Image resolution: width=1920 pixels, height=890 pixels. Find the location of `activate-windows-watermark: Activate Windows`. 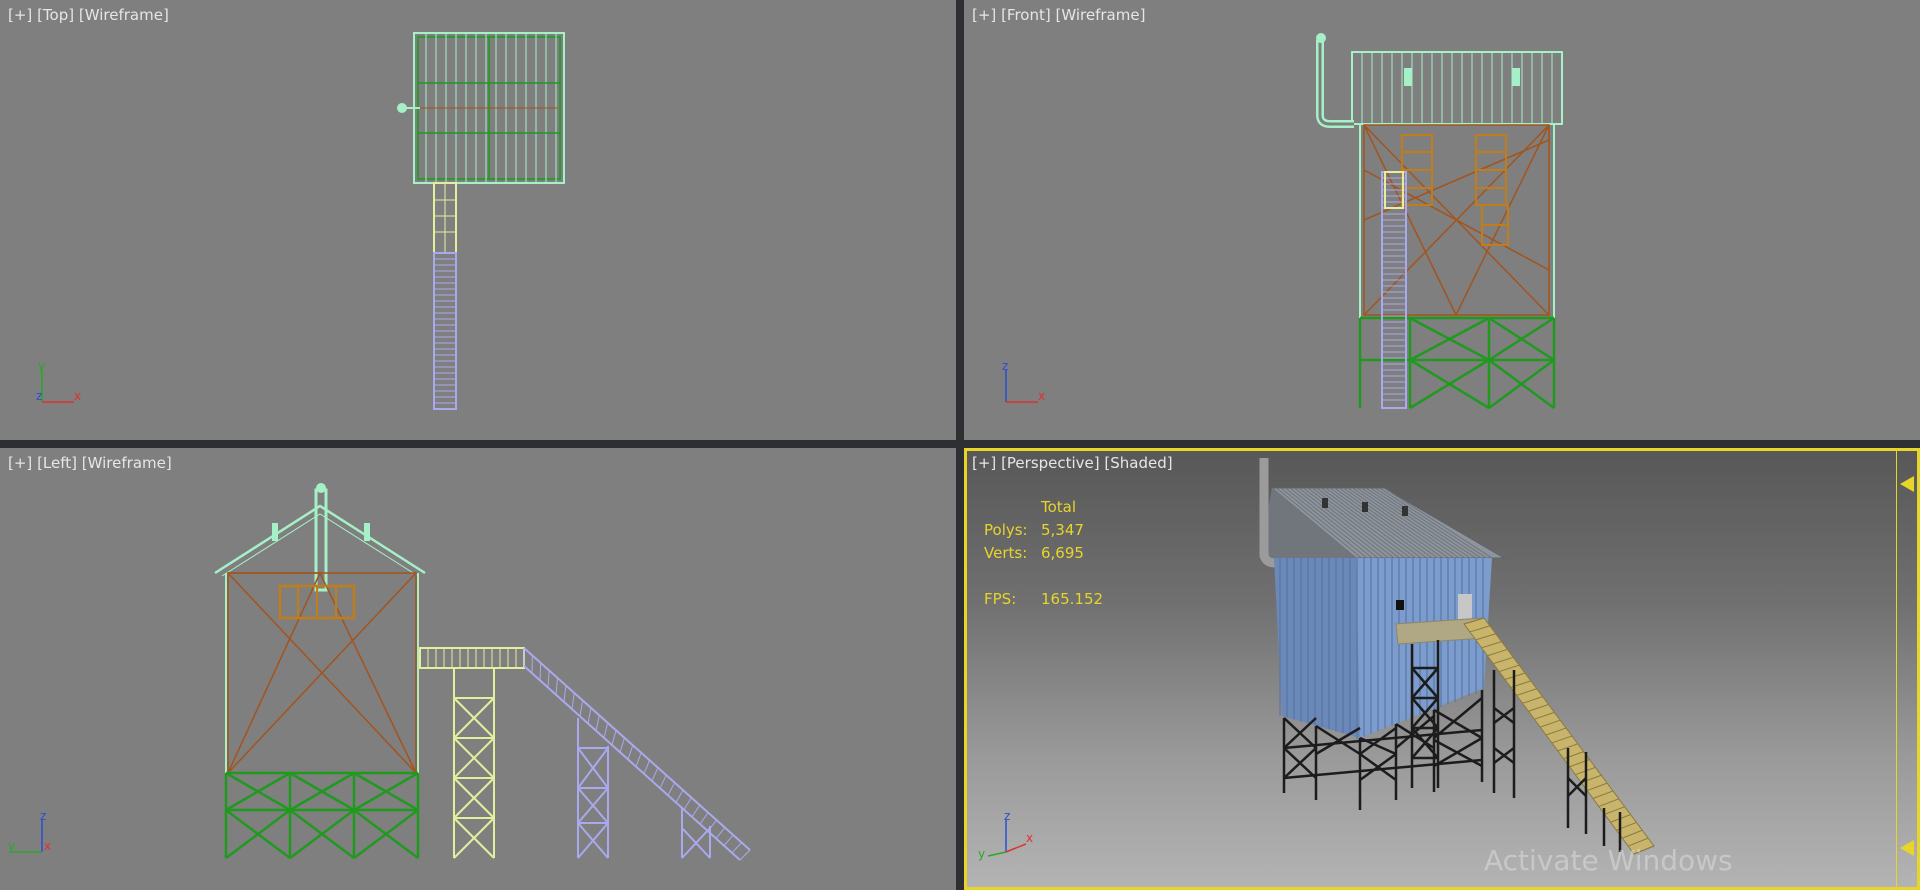

activate-windows-watermark: Activate Windows is located at coordinates (1608, 860).